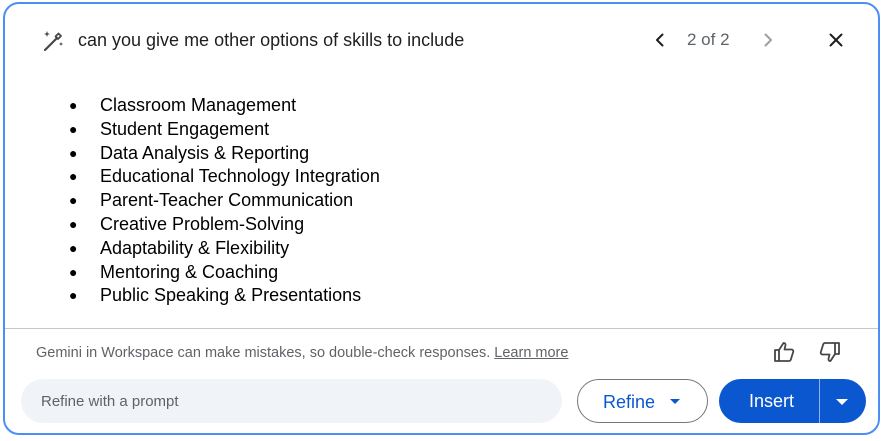 Image resolution: width=887 pixels, height=441 pixels. Describe the element at coordinates (441, 130) in the screenshot. I see `skill-item: Student Engagement` at that location.